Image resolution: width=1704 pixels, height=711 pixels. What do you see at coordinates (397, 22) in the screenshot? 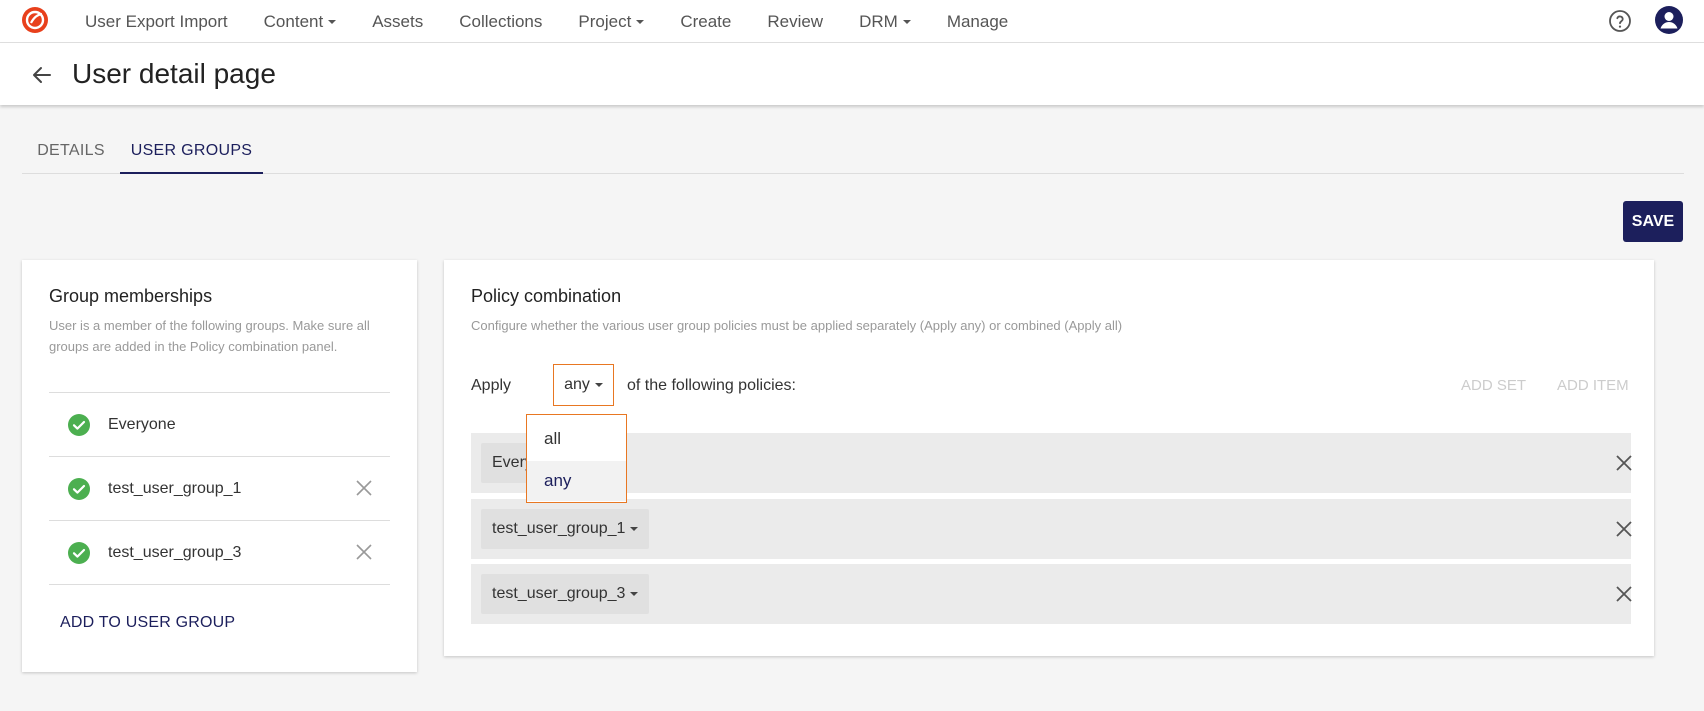
I see `nav-item-assets: Assets` at bounding box center [397, 22].